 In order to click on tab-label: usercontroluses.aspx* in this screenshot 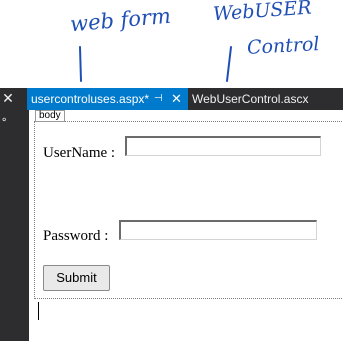, I will do `click(90, 99)`.